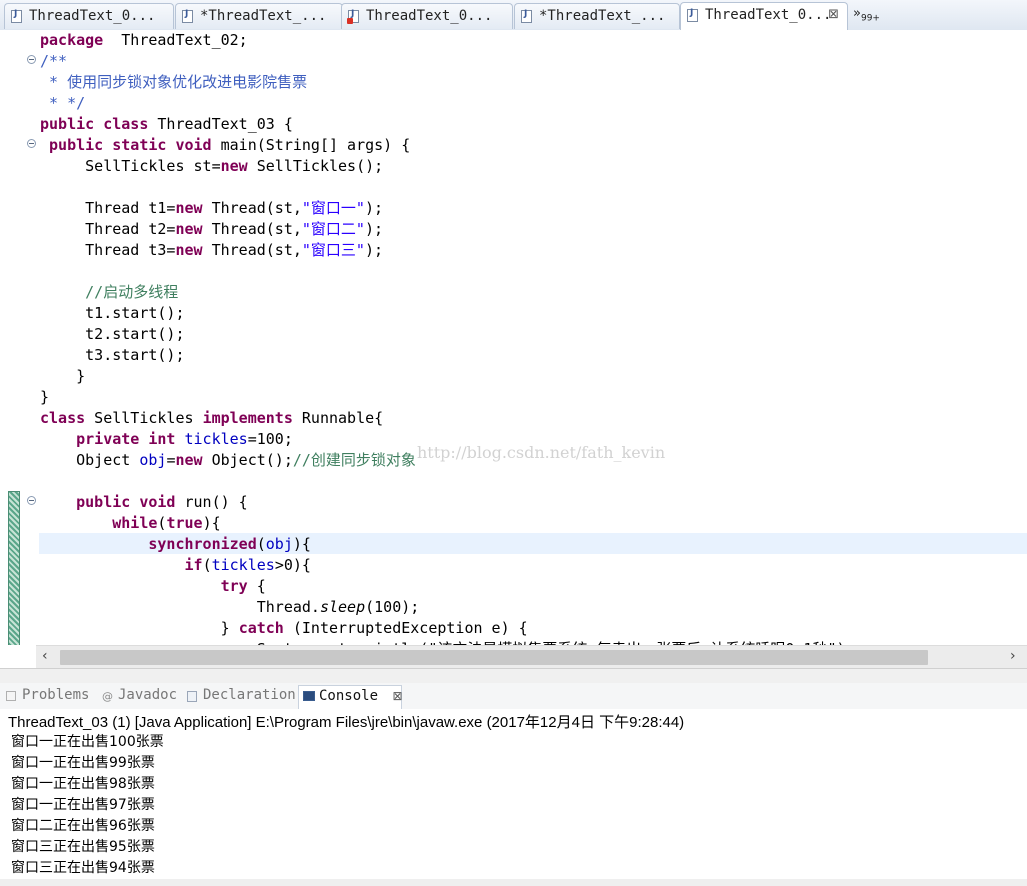 This screenshot has width=1027, height=886. I want to click on code-token: //启动多线程, so click(109, 292).